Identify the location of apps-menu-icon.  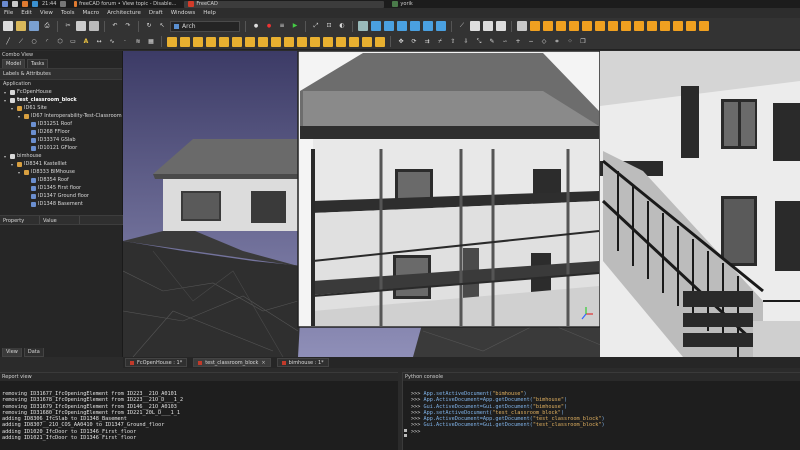
(5, 4).